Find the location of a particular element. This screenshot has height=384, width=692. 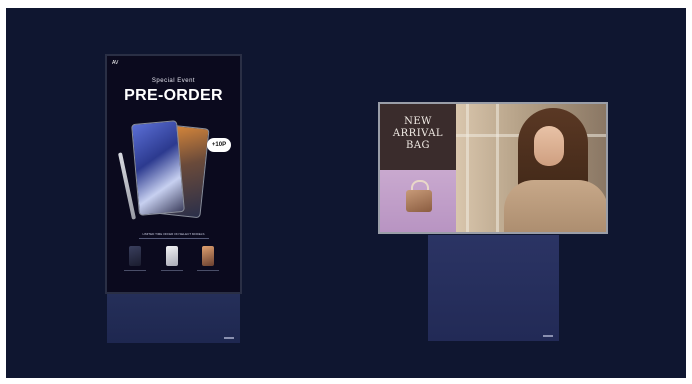

phone-thumbnail-bronze is located at coordinates (208, 256).